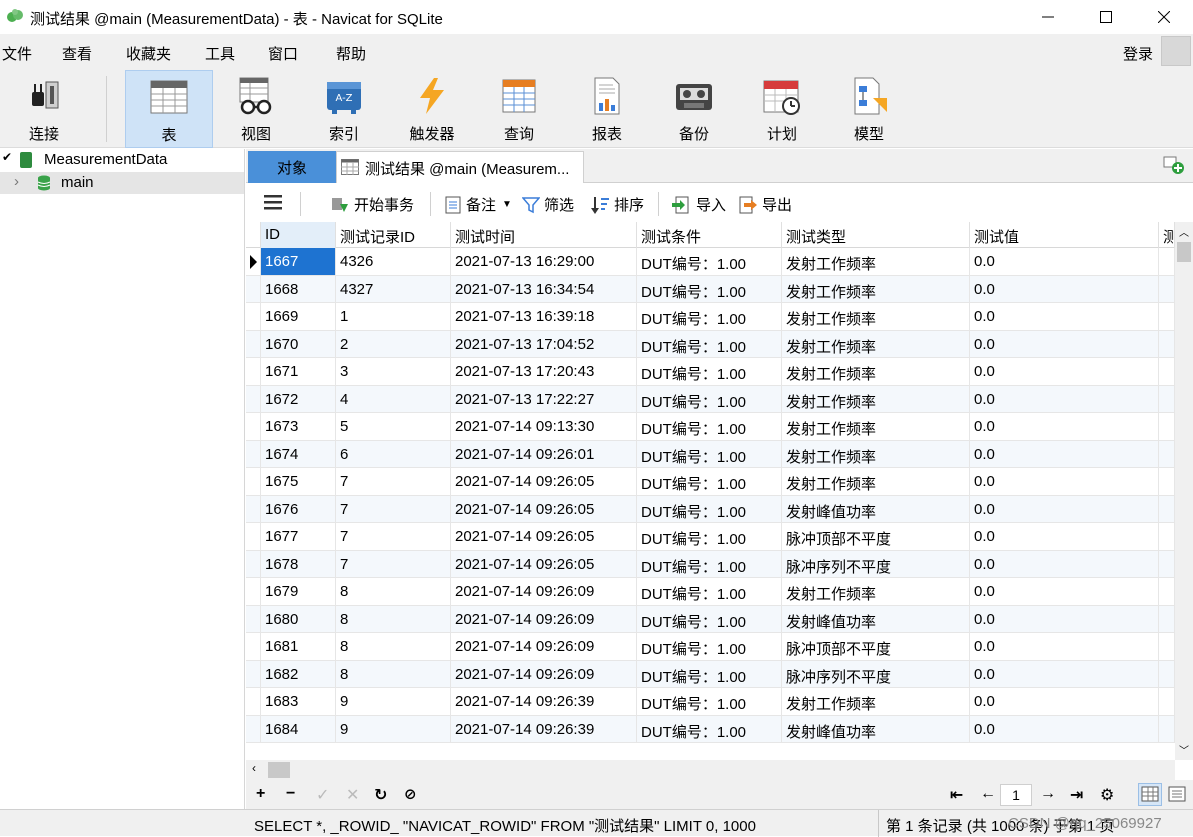  What do you see at coordinates (298, 701) in the screenshot?
I see `cell-id: 1683` at bounding box center [298, 701].